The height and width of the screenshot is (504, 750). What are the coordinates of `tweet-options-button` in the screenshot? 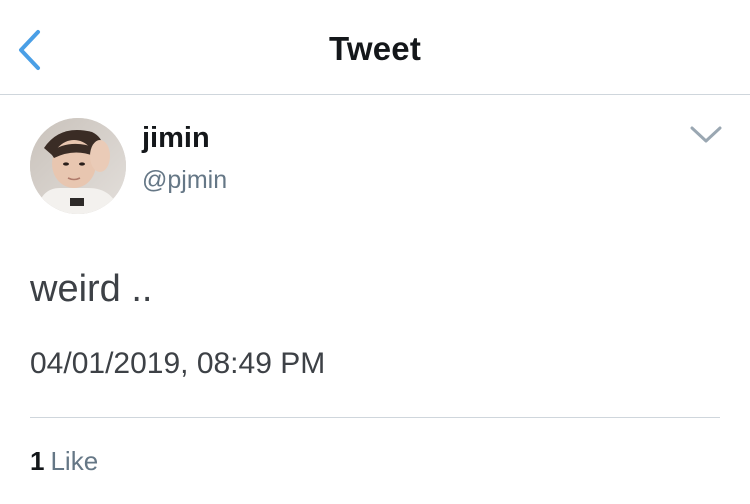 It's located at (706, 135).